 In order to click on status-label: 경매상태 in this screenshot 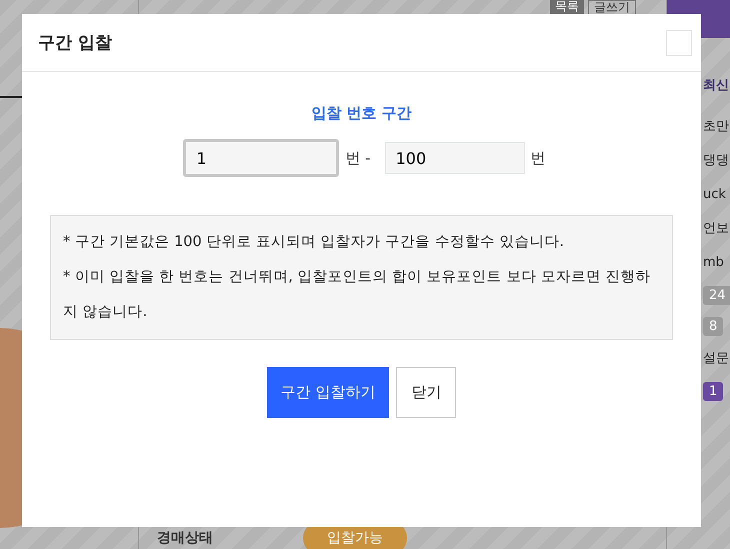, I will do `click(185, 538)`.